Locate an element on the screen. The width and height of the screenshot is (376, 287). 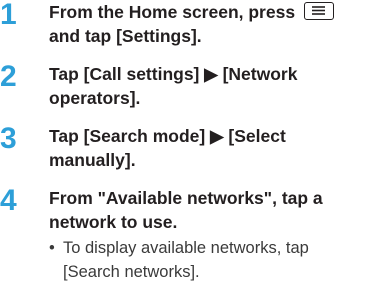
step-number: 2 is located at coordinates (8, 76).